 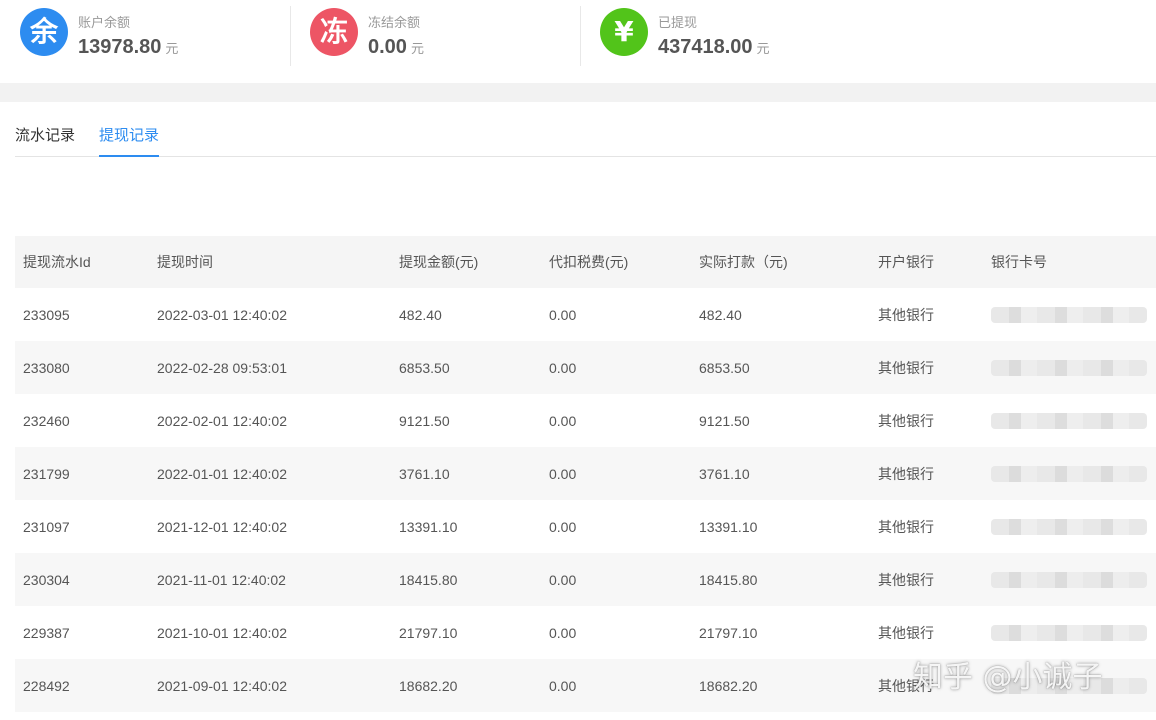 I want to click on column-header-id: 提现流水Id, so click(x=57, y=262).